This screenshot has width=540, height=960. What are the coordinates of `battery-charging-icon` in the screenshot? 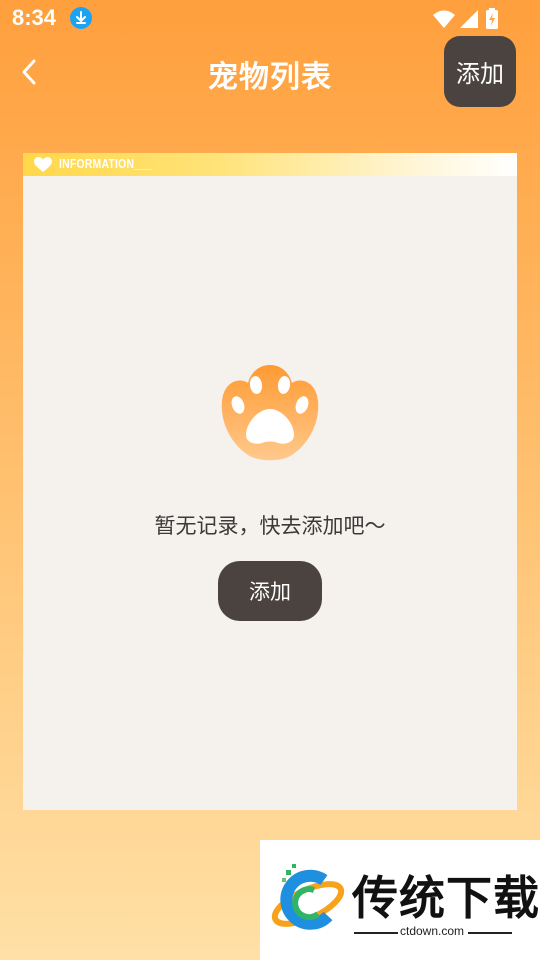 It's located at (492, 18).